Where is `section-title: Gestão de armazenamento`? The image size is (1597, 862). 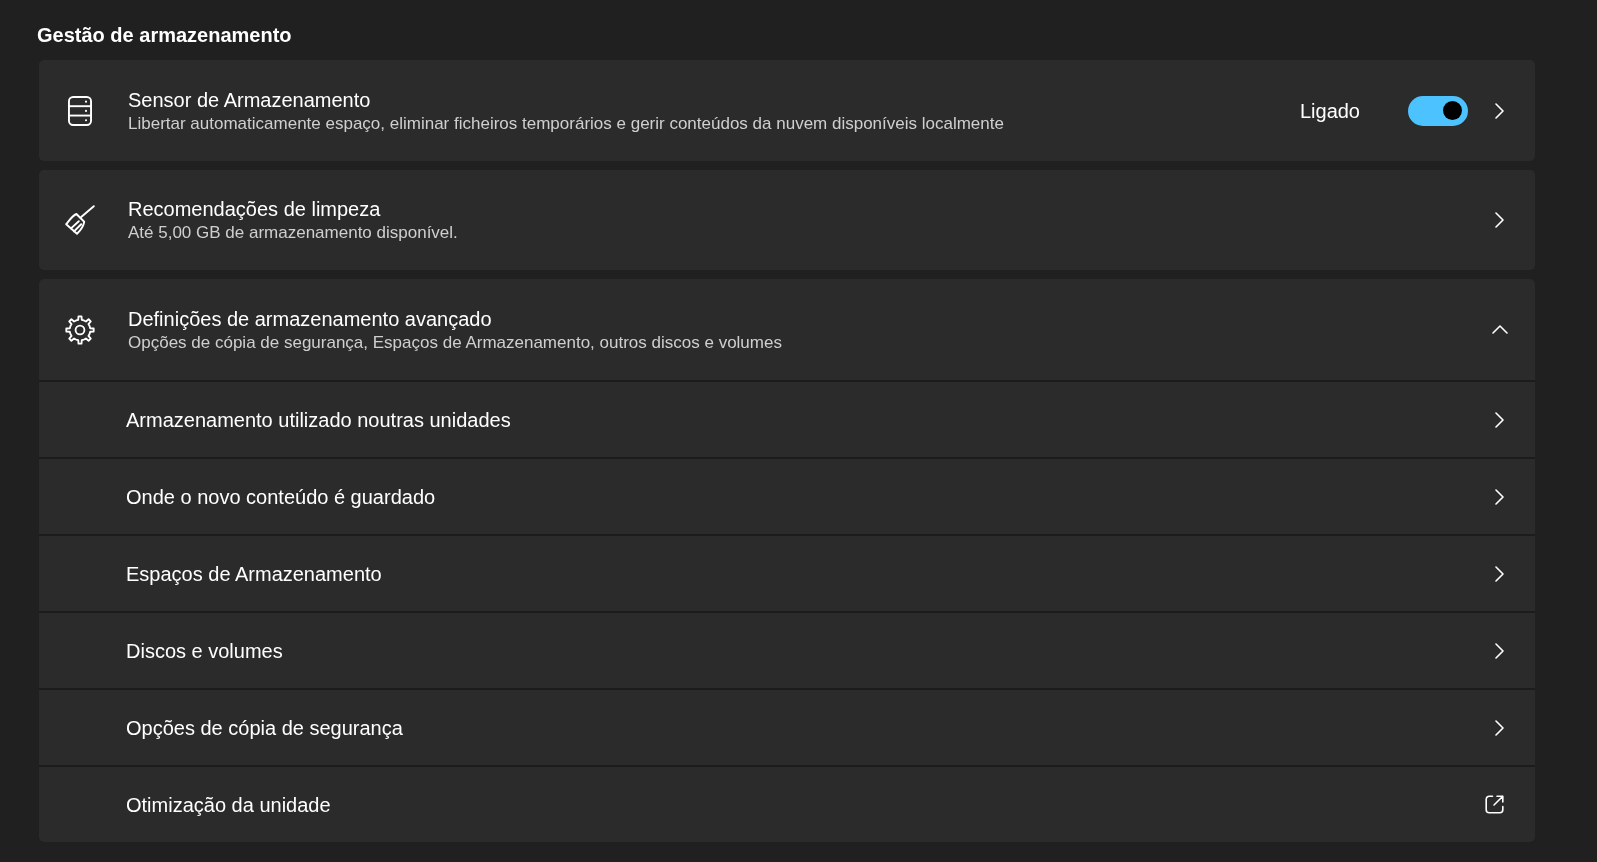
section-title: Gestão de armazenamento is located at coordinates (165, 35).